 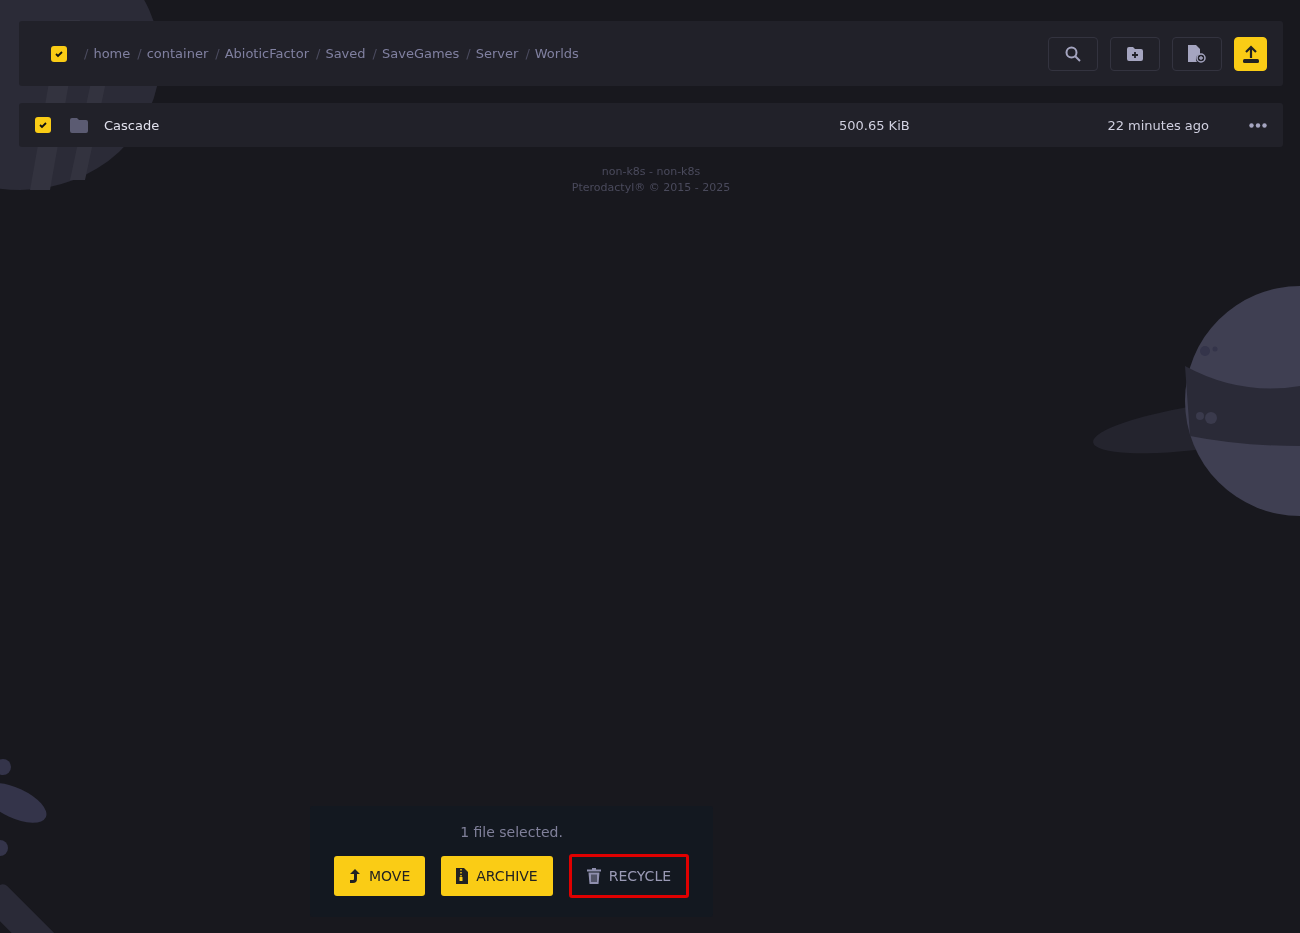 What do you see at coordinates (875, 125) in the screenshot?
I see `file-size: 500.65 KiB` at bounding box center [875, 125].